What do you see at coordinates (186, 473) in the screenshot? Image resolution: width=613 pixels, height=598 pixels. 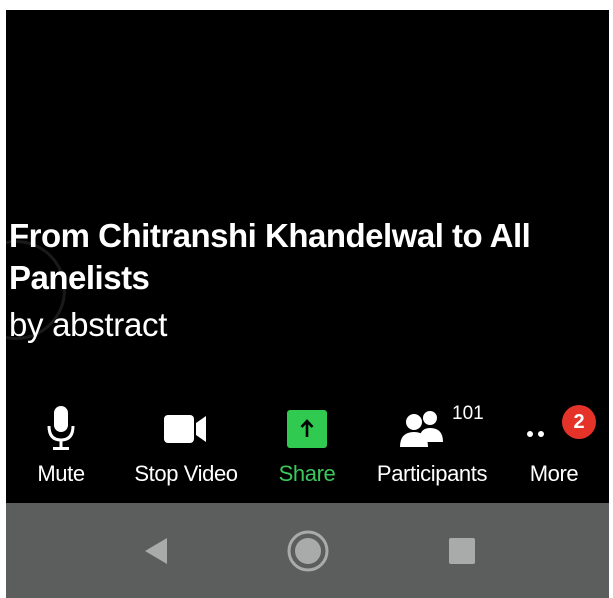 I see `stop-video-label: Stop Video` at bounding box center [186, 473].